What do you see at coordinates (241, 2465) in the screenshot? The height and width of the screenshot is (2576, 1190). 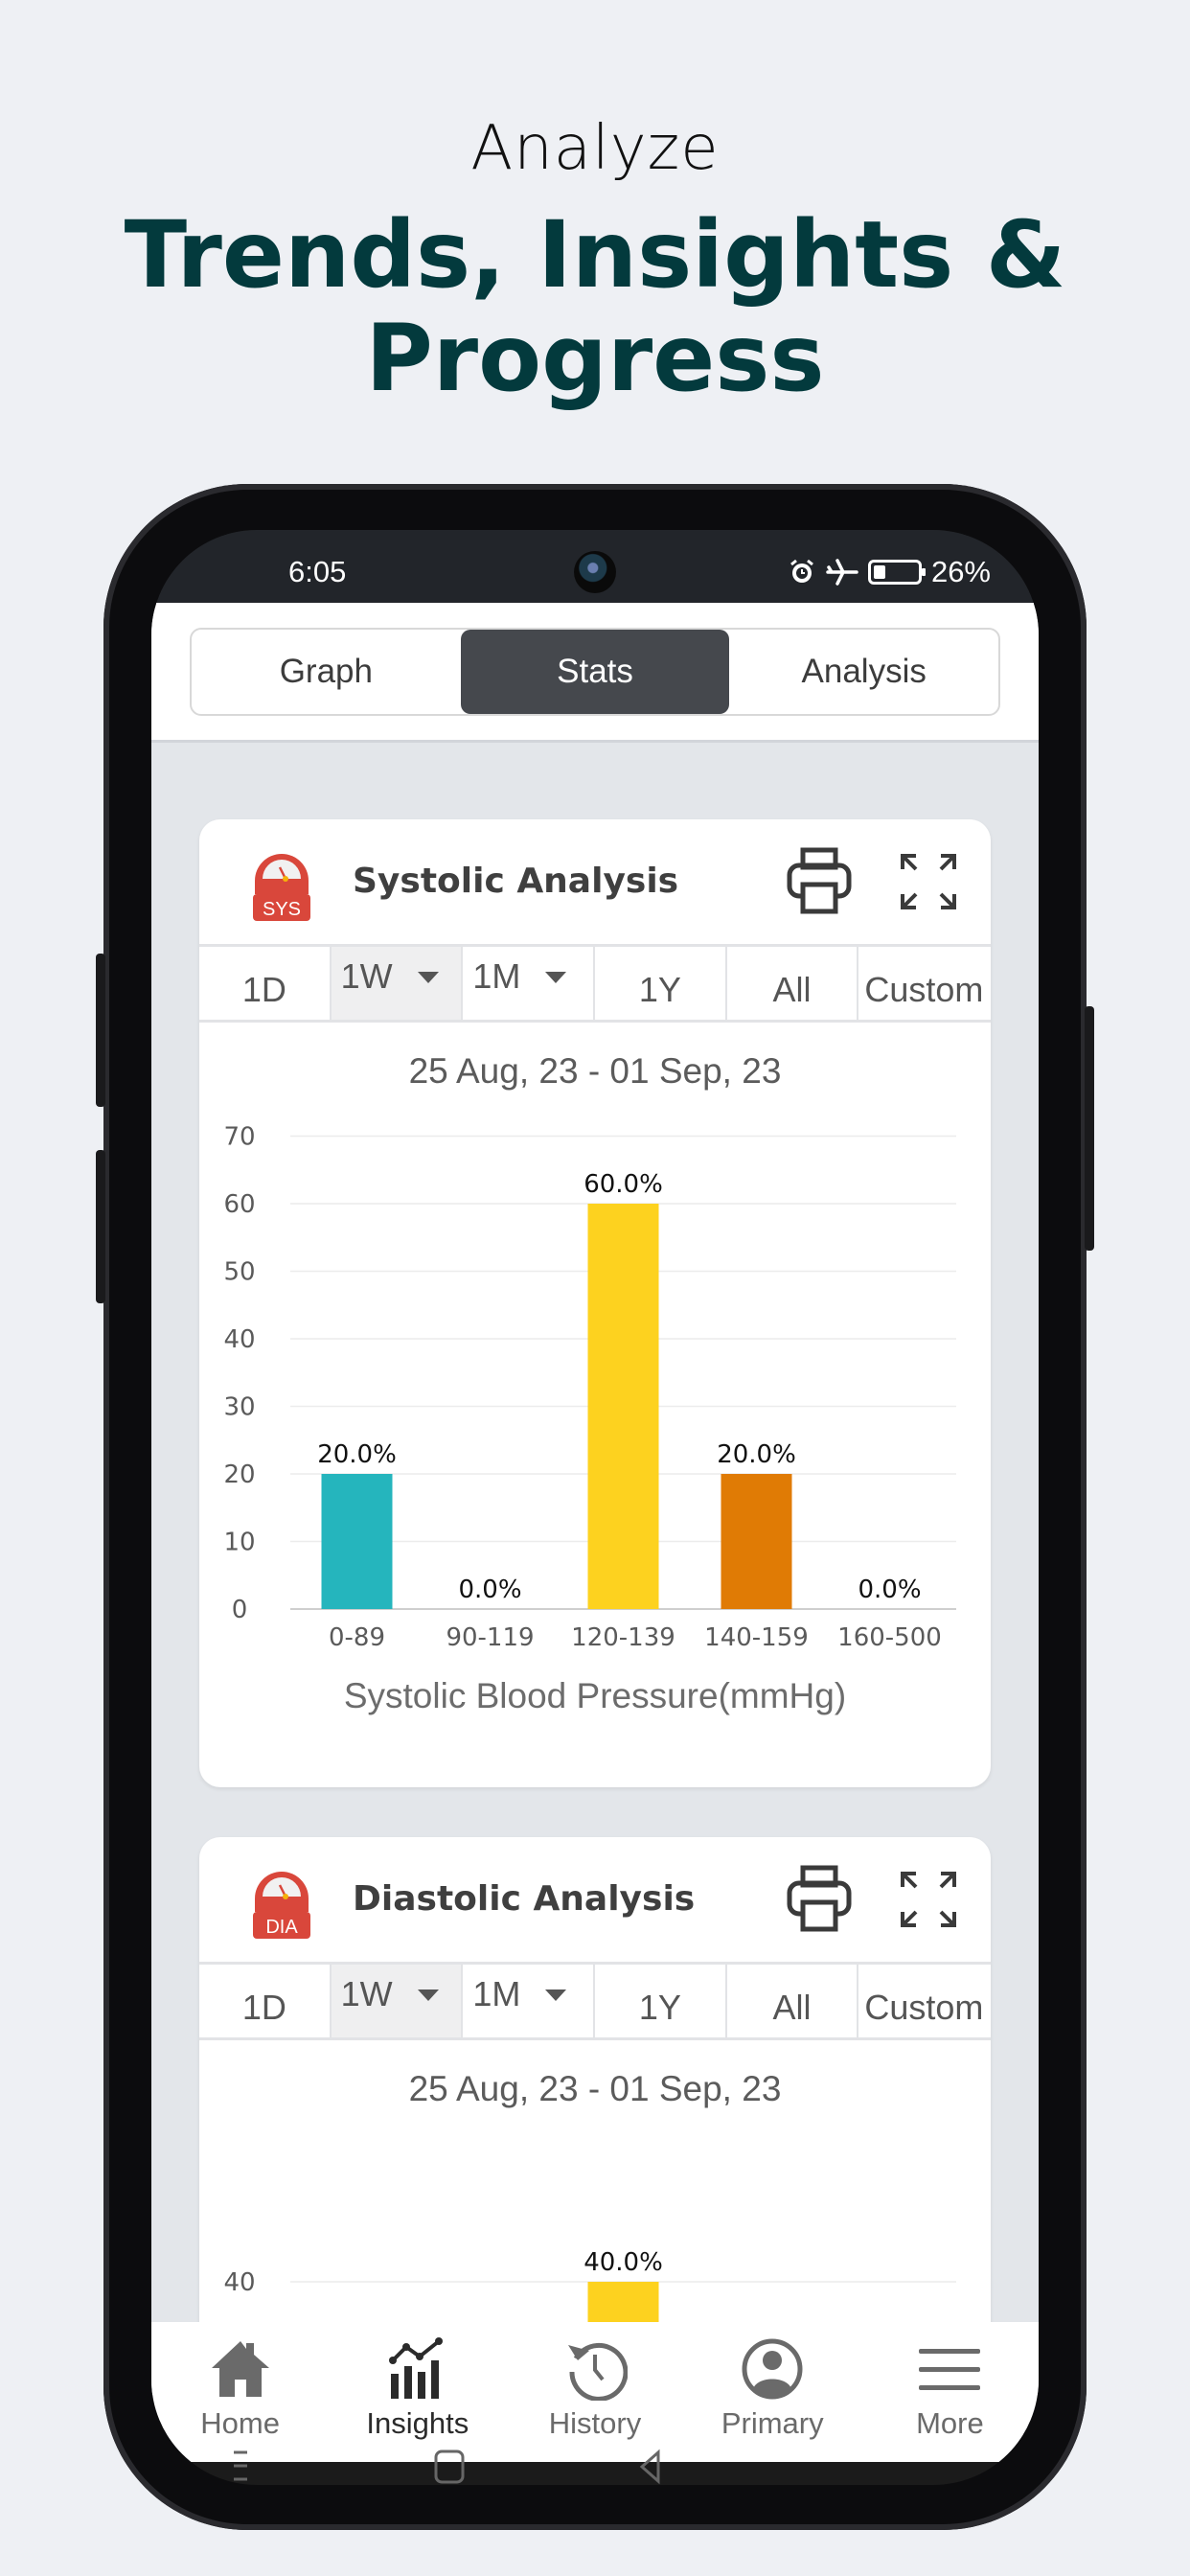 I see `recent-apps-button` at bounding box center [241, 2465].